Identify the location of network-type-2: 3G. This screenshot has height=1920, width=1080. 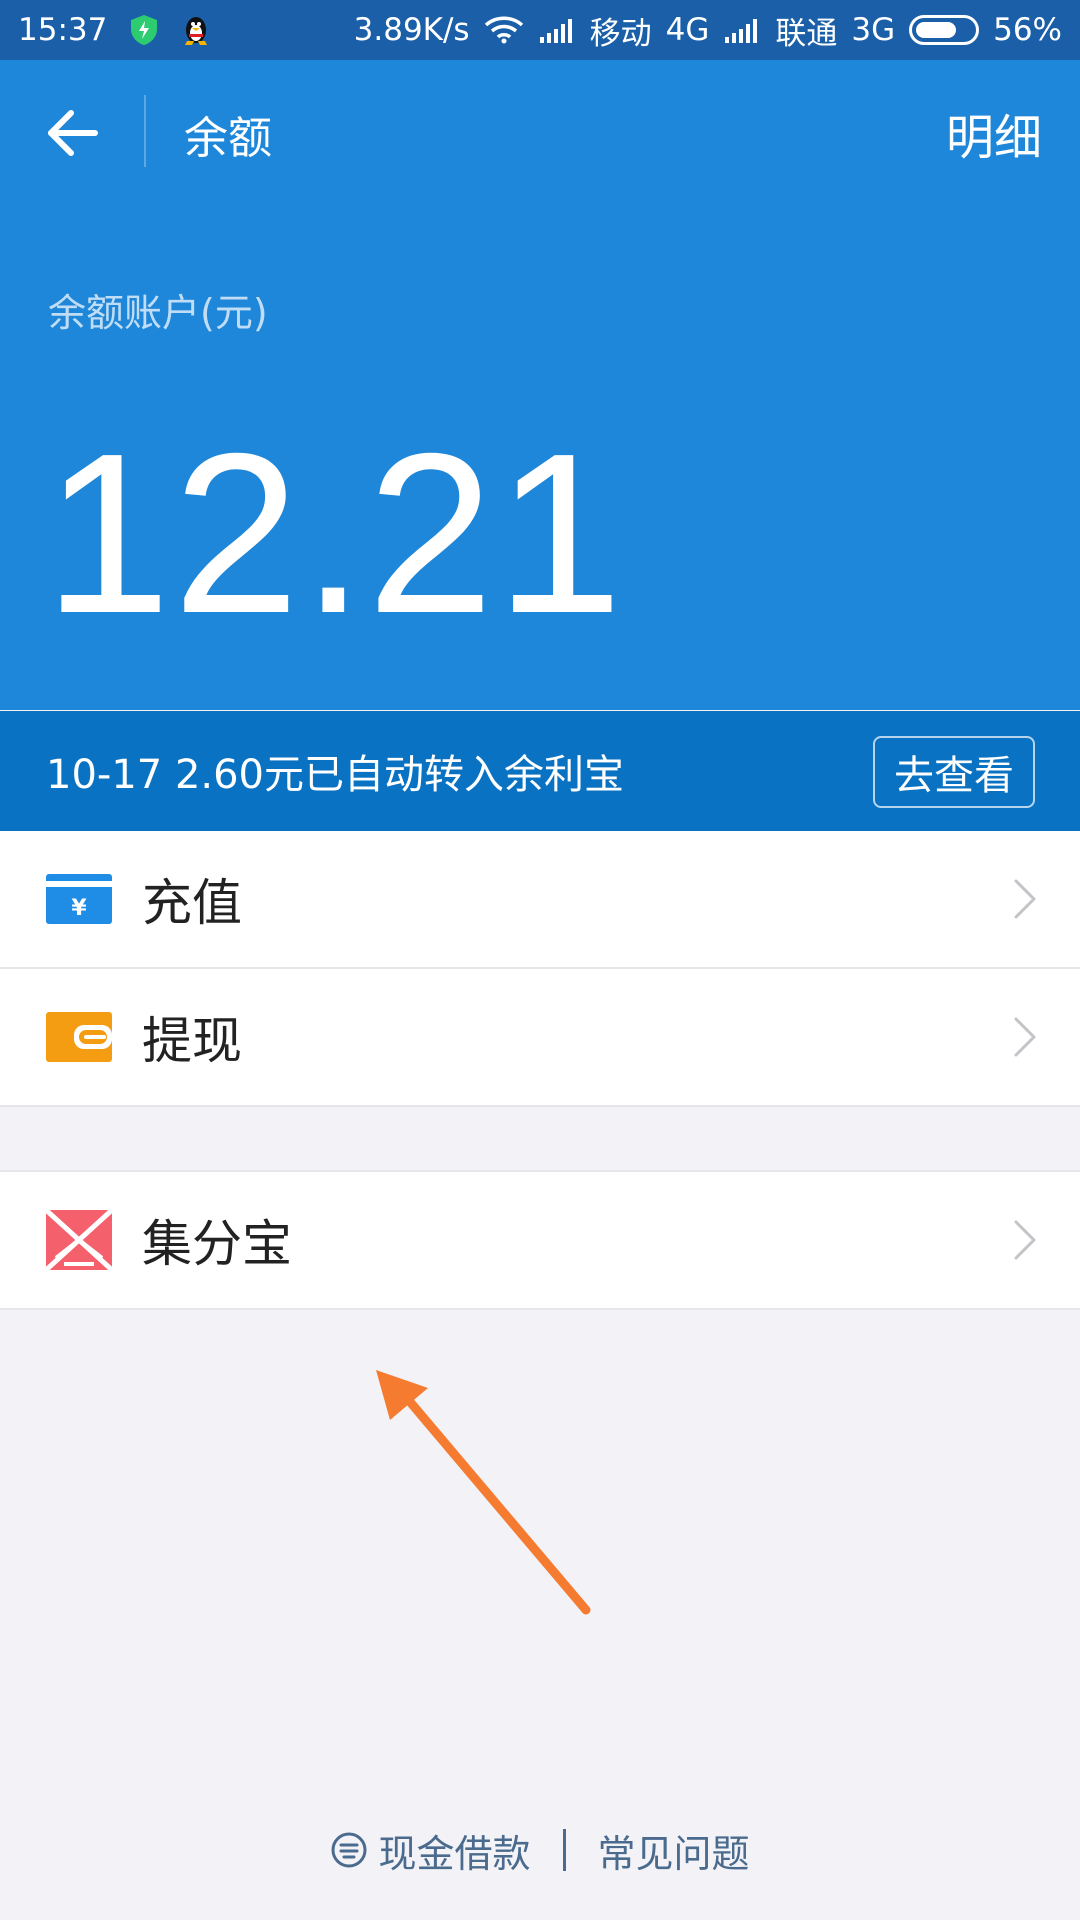
(873, 30).